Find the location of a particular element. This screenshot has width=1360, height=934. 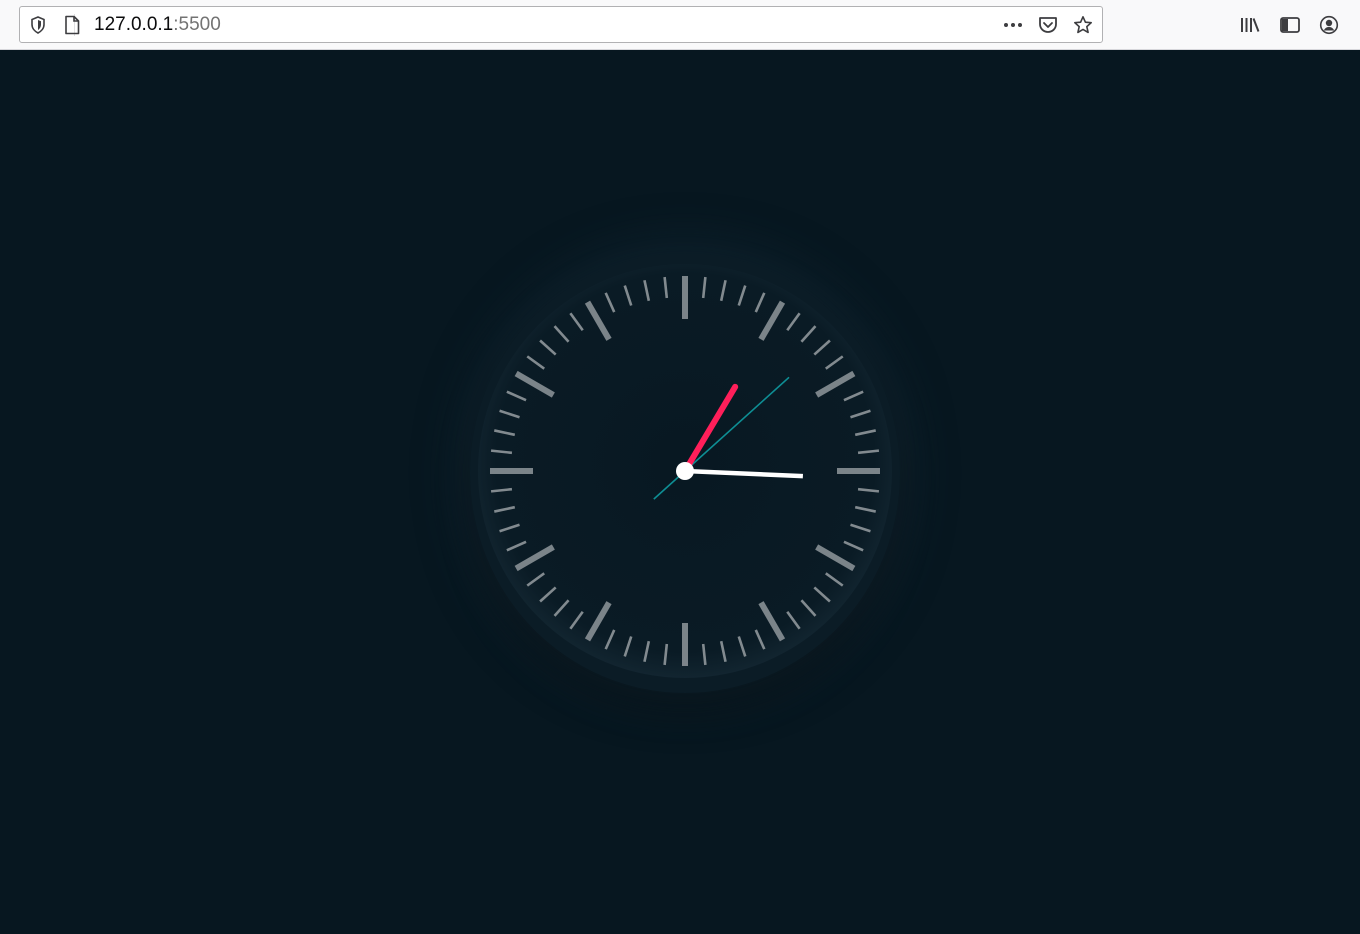

url-text: 127.0.0.1:5500 is located at coordinates (157, 25).